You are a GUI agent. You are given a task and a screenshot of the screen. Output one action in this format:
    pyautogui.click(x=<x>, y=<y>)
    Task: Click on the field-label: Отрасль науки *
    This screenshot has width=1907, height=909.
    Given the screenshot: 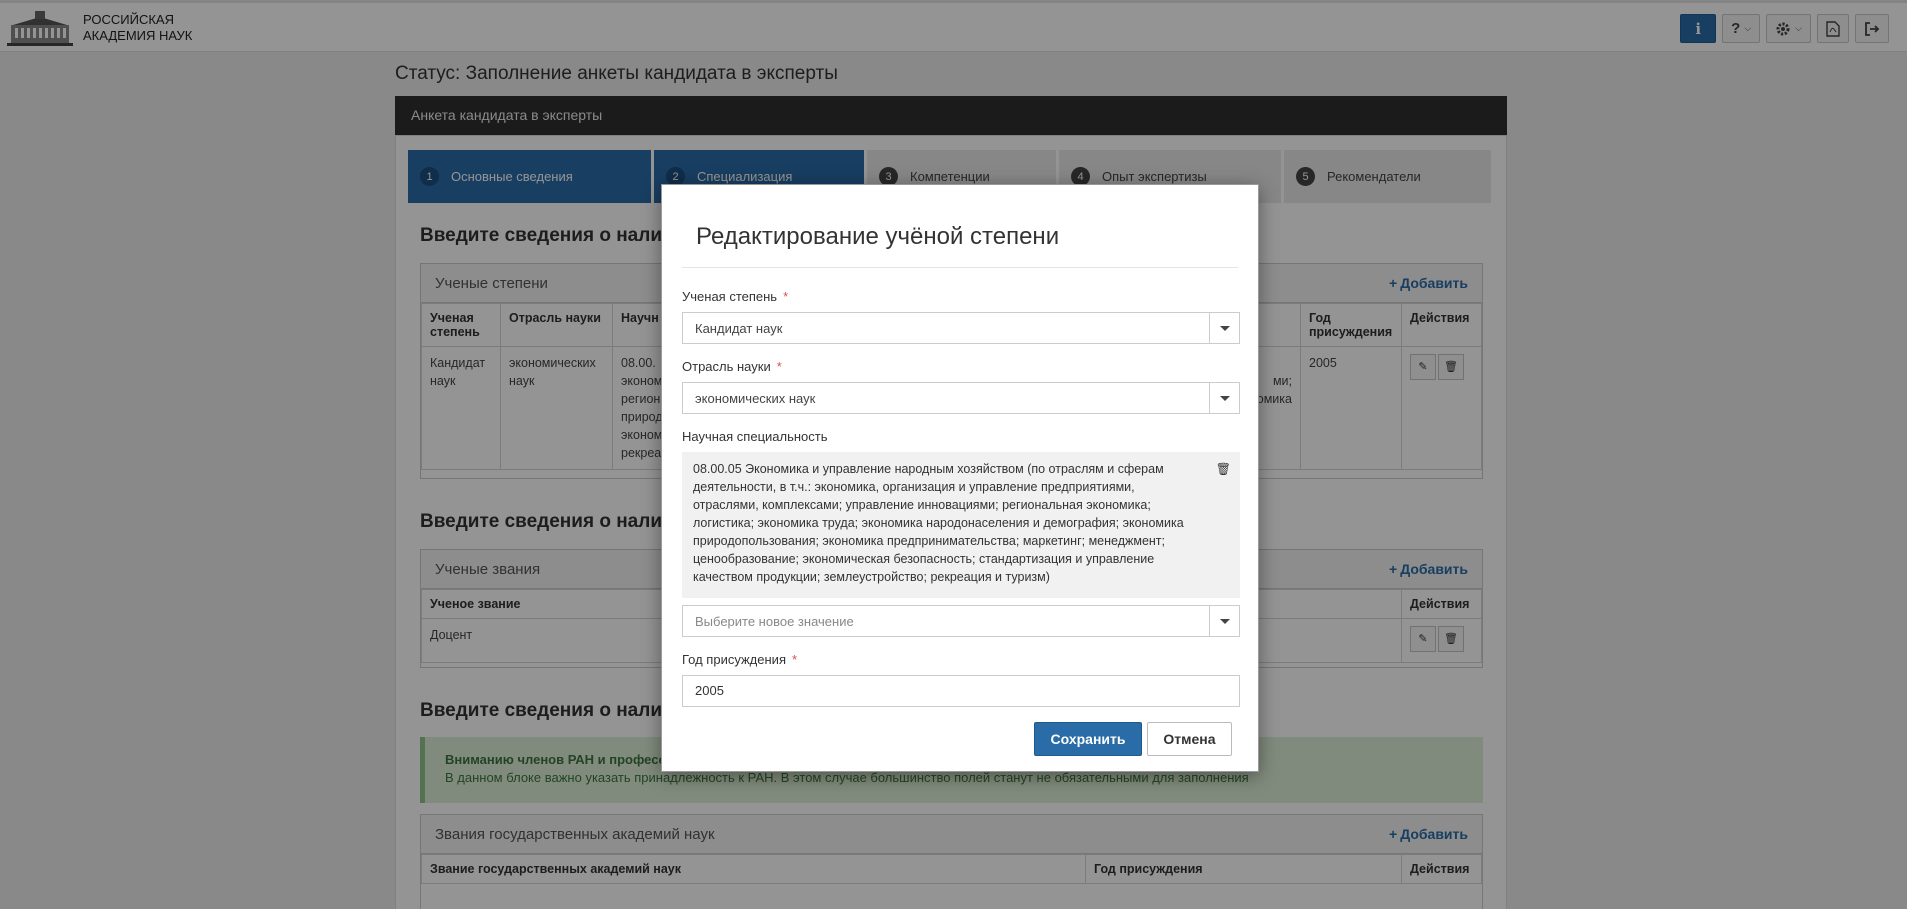 What is the action you would take?
    pyautogui.click(x=732, y=366)
    